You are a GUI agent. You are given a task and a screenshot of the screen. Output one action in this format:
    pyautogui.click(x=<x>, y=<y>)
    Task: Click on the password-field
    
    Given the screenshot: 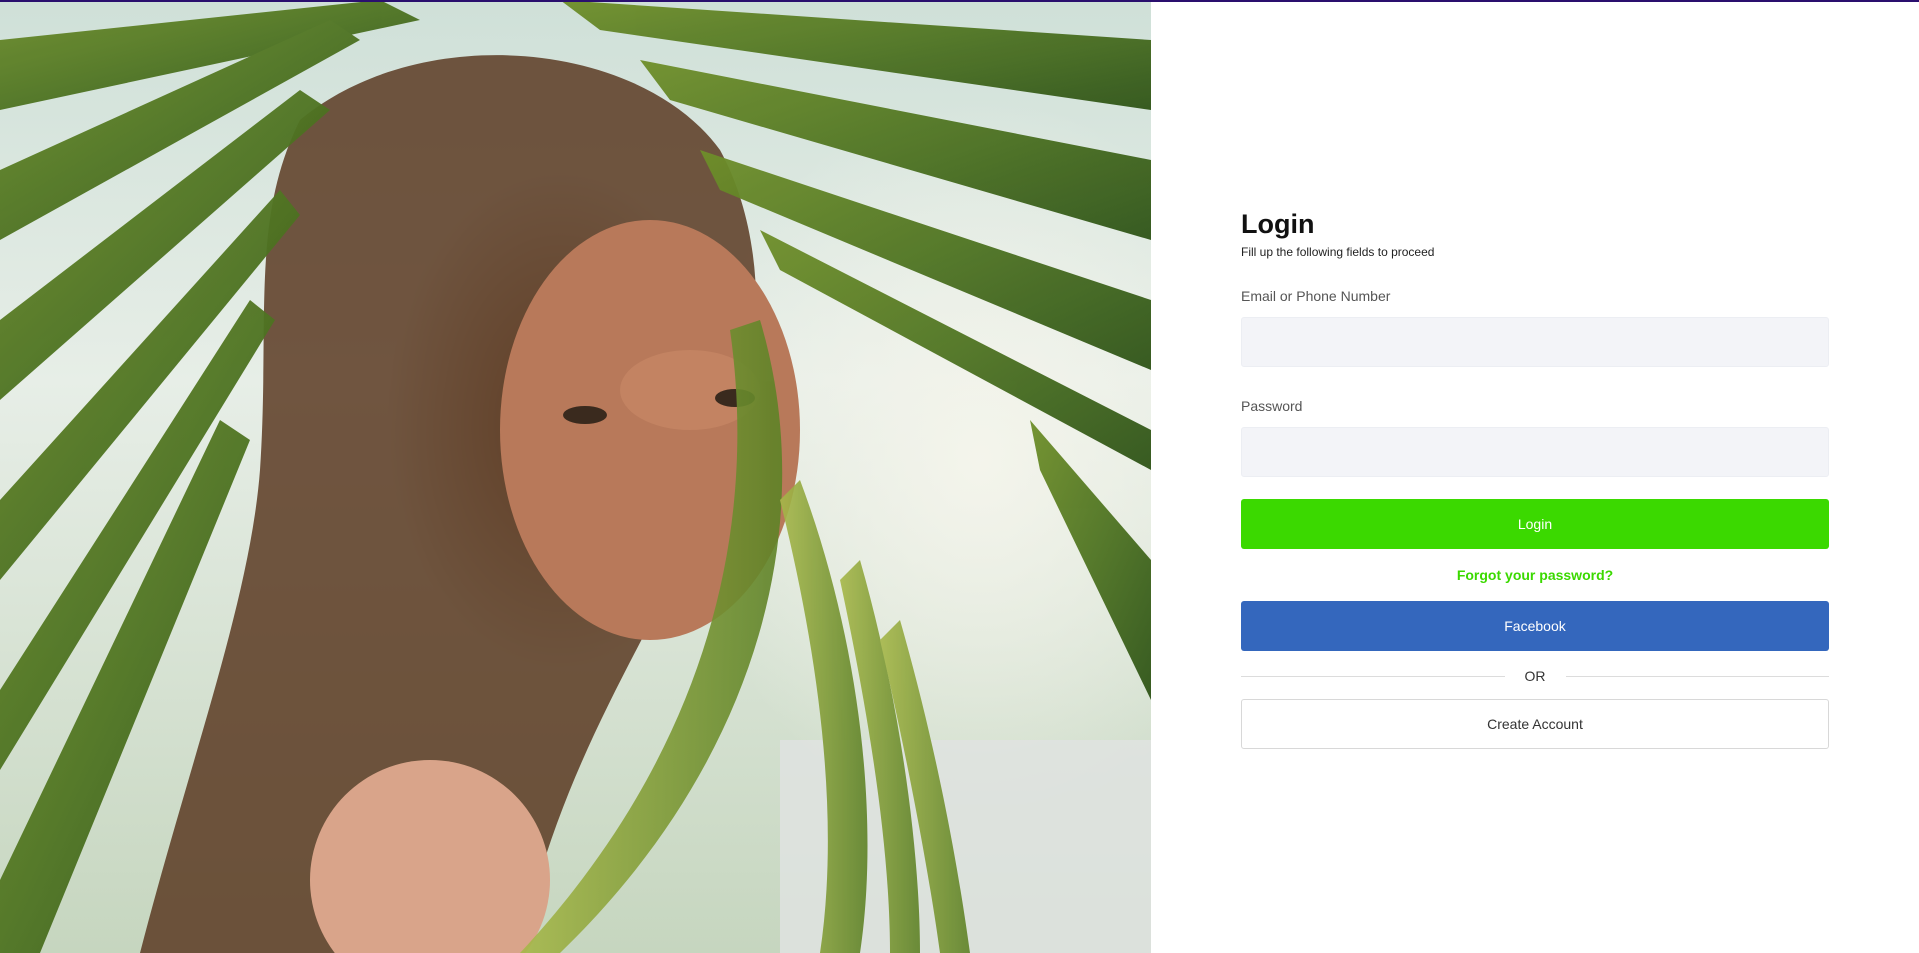 What is the action you would take?
    pyautogui.click(x=1535, y=452)
    